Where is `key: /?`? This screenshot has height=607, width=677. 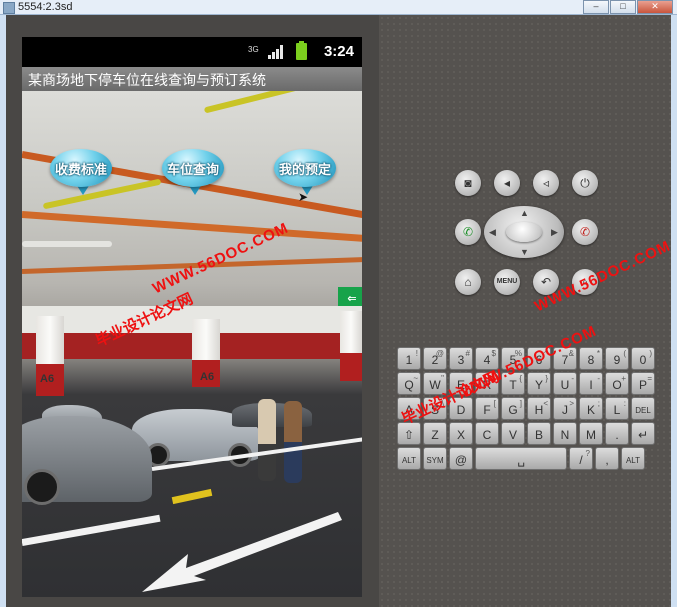 key: /? is located at coordinates (581, 458).